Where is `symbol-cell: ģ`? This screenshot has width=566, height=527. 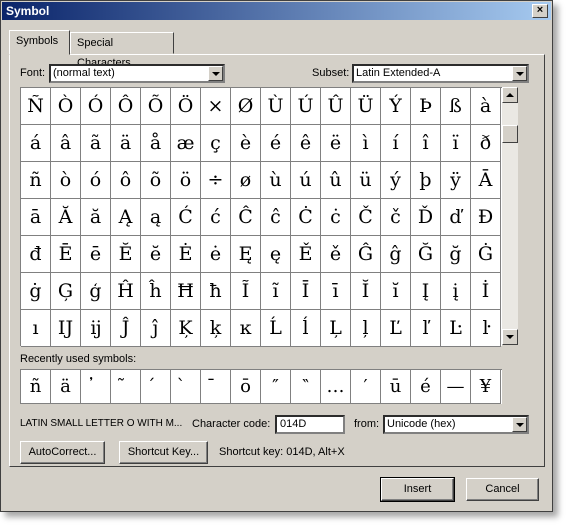 symbol-cell: ģ is located at coordinates (96, 291).